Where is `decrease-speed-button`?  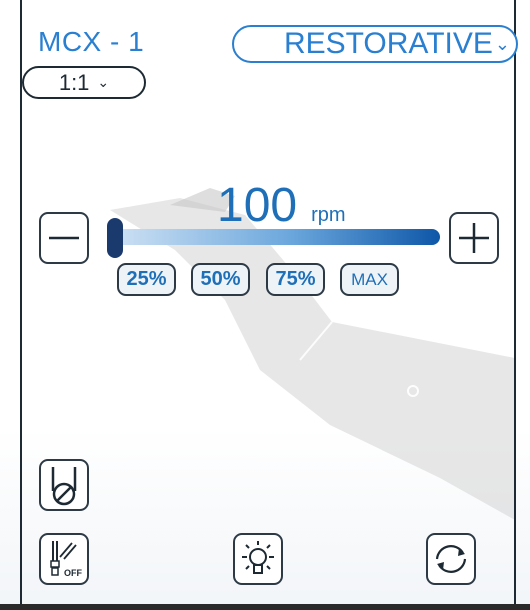
decrease-speed-button is located at coordinates (64, 238).